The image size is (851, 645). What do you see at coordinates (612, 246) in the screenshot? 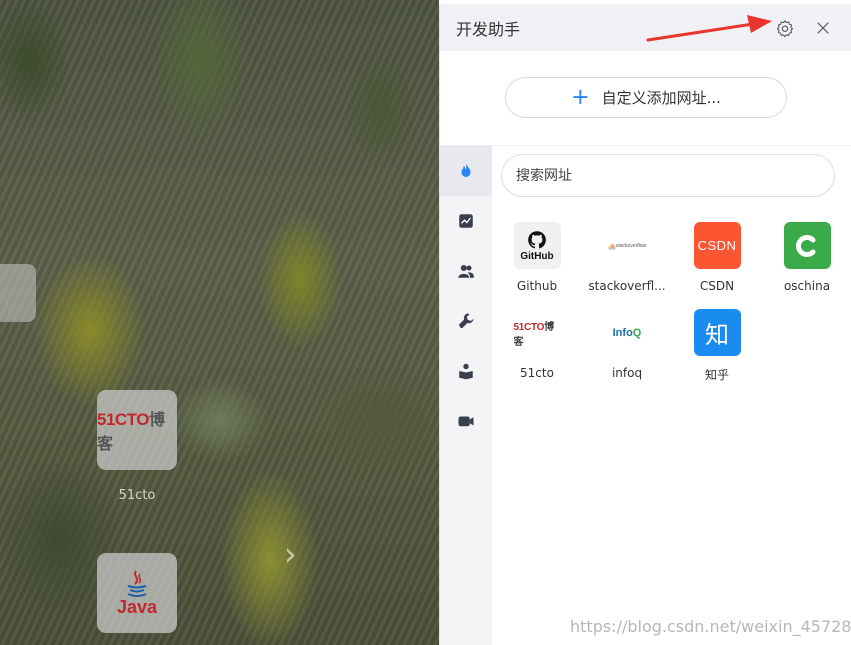
I see `stackoverflow-logo-icon` at bounding box center [612, 246].